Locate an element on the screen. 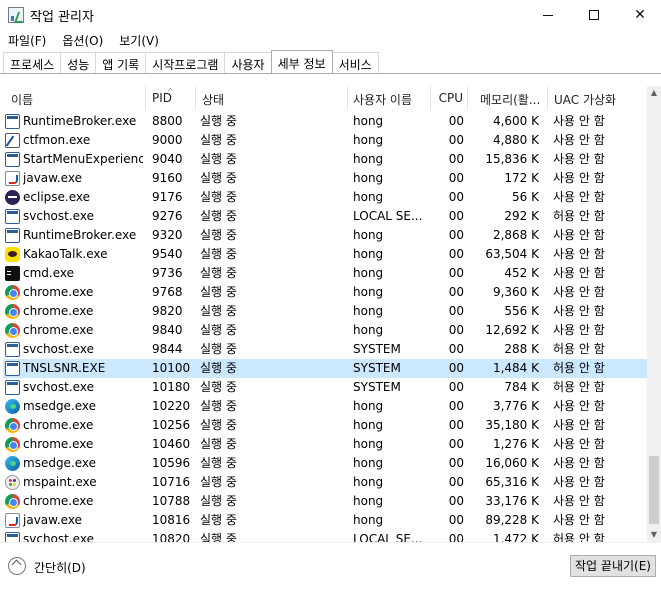 Image resolution: width=661 pixels, height=591 pixels. table-row: mspaint.exe 10716 실행 중 hong 00 65,316 K 사용 안 함 is located at coordinates (325, 482).